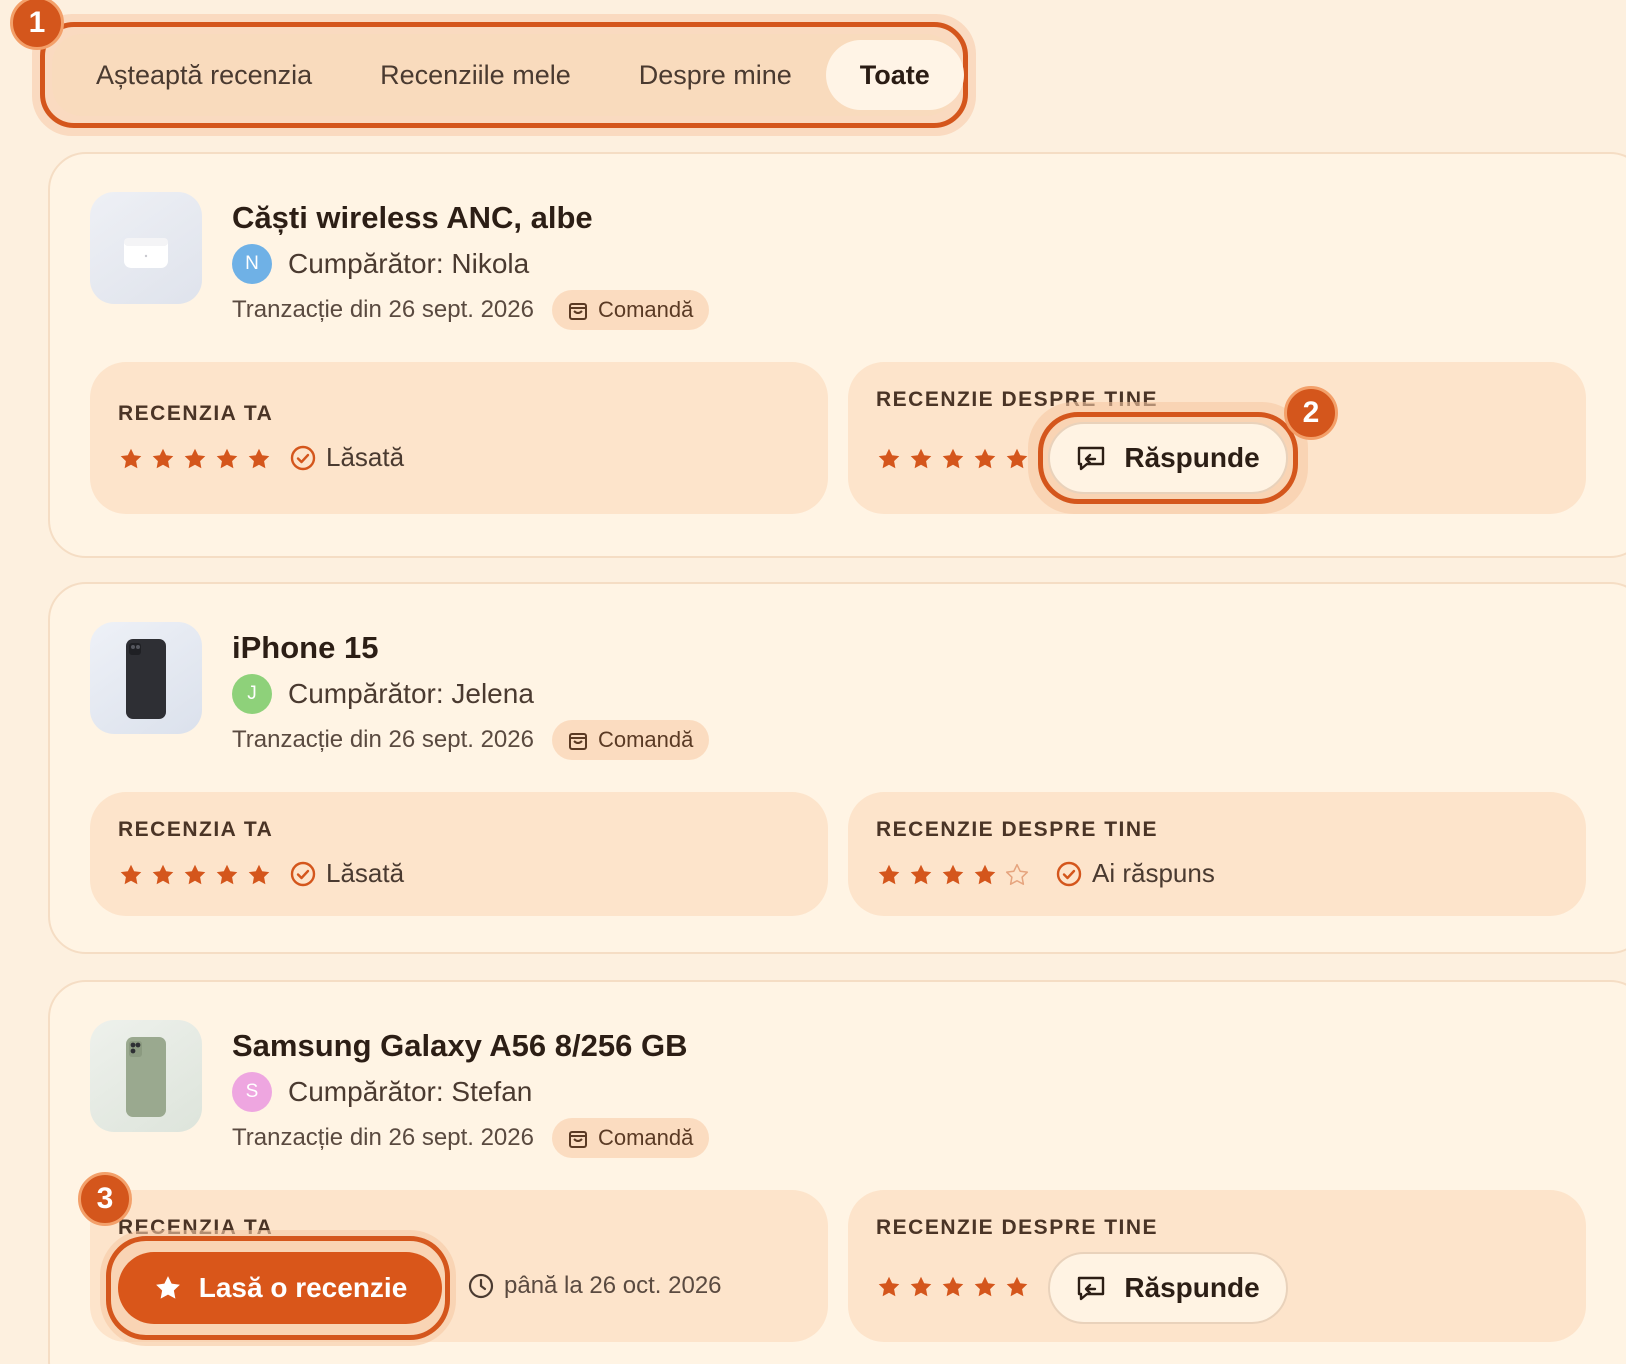  I want to click on step-marker-2: 2, so click(1311, 413).